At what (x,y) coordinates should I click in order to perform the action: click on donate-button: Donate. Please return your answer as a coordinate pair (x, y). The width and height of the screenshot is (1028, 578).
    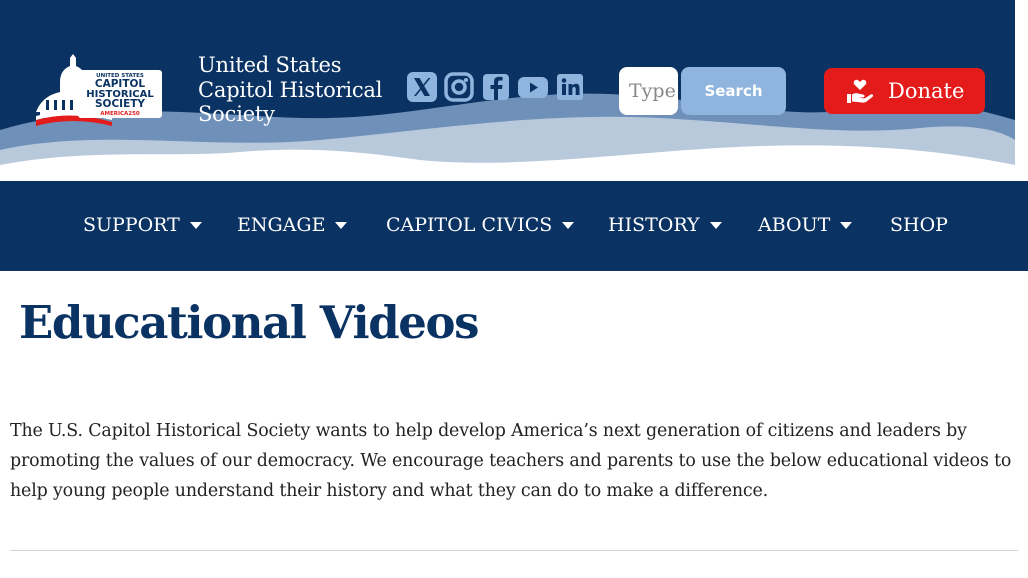
    Looking at the image, I should click on (904, 91).